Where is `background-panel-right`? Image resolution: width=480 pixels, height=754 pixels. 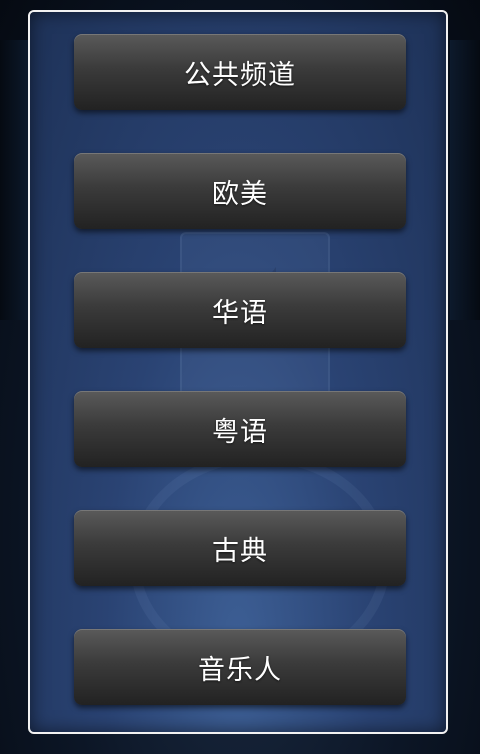 background-panel-right is located at coordinates (465, 180).